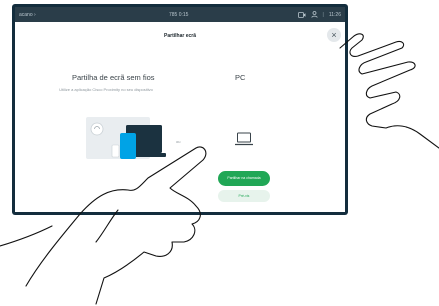  I want to click on proximity-icon, so click(97, 129).